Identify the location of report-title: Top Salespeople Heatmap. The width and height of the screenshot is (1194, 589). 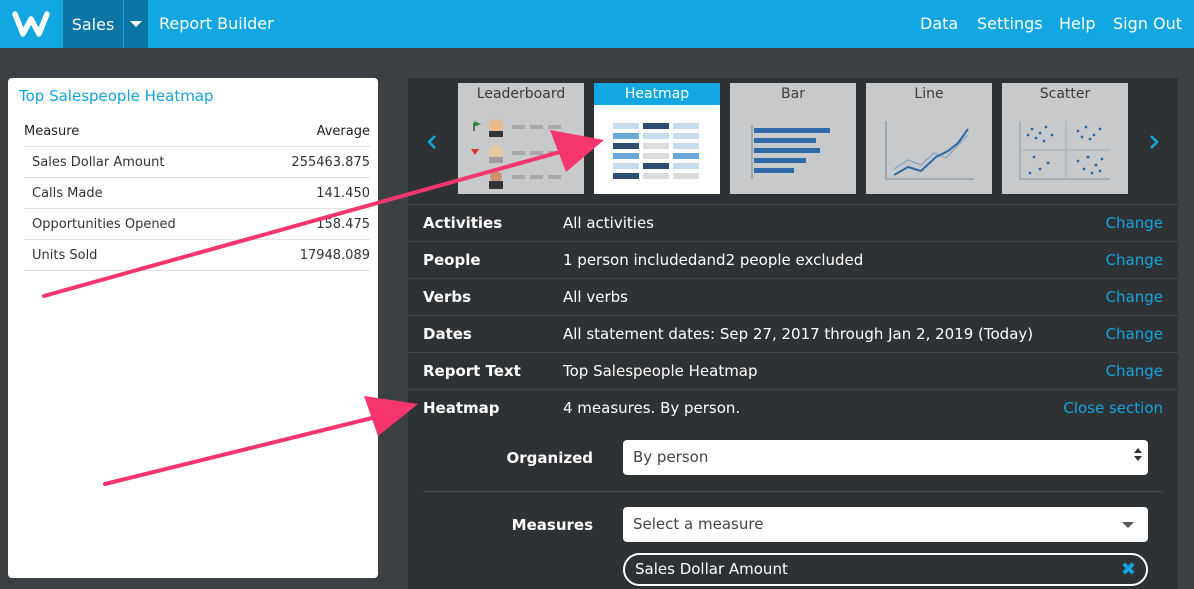
(116, 96).